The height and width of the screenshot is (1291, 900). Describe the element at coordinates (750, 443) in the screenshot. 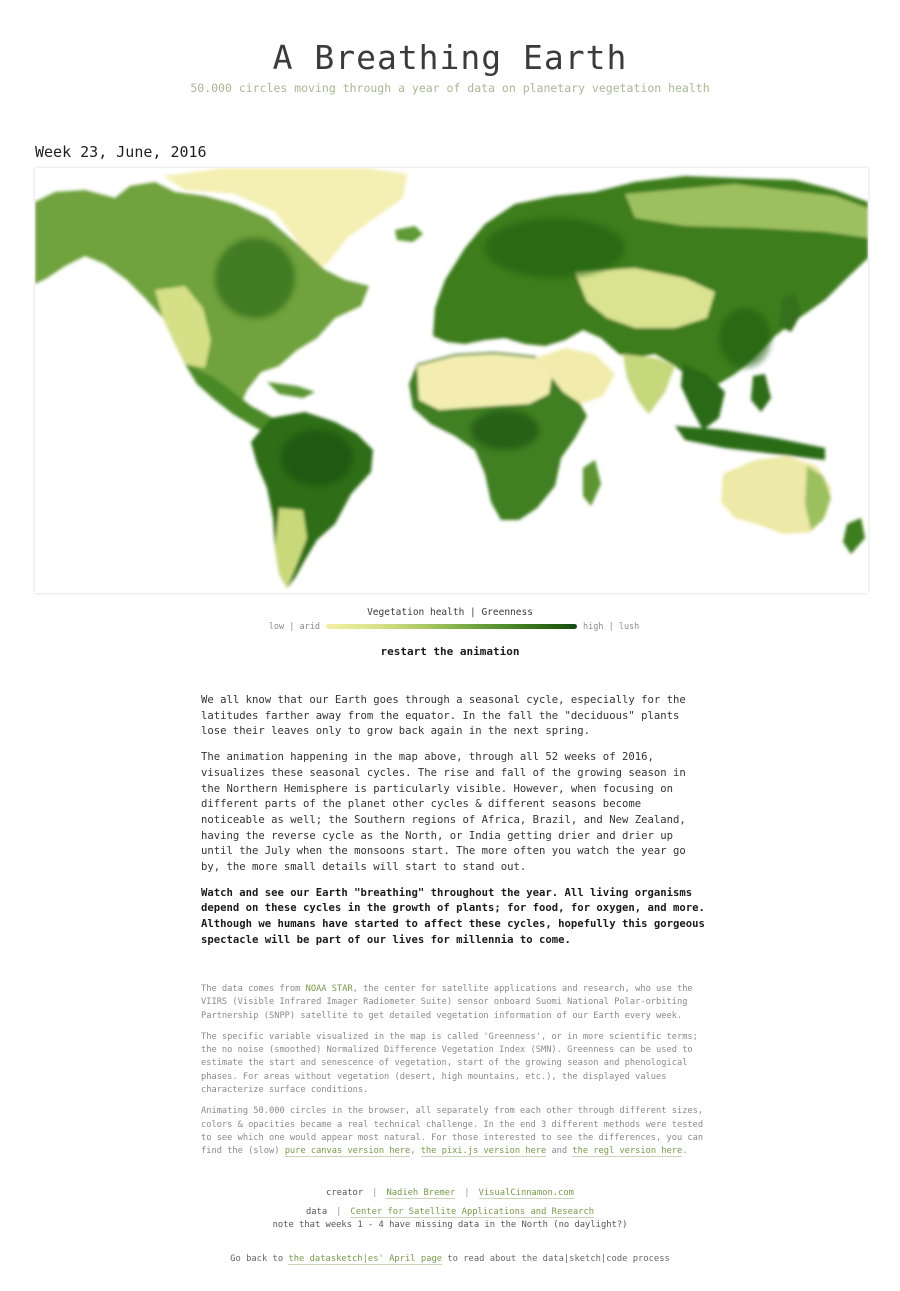

I see `indonesia-islands` at that location.